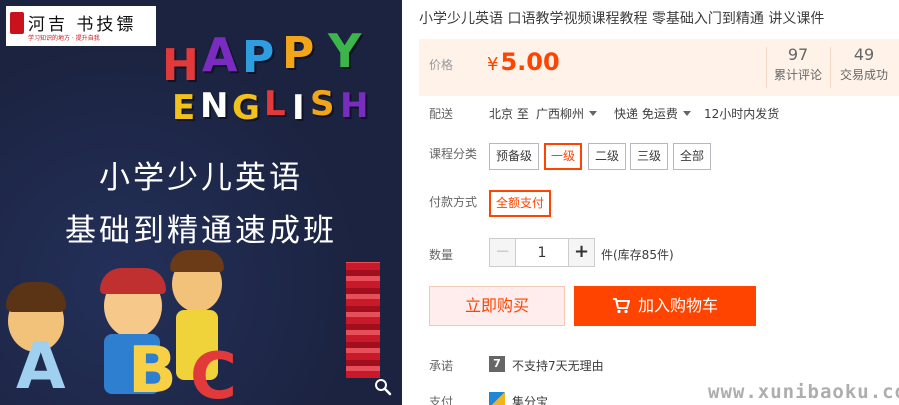 The image size is (899, 405). I want to click on quantity-stepper: − +, so click(542, 252).